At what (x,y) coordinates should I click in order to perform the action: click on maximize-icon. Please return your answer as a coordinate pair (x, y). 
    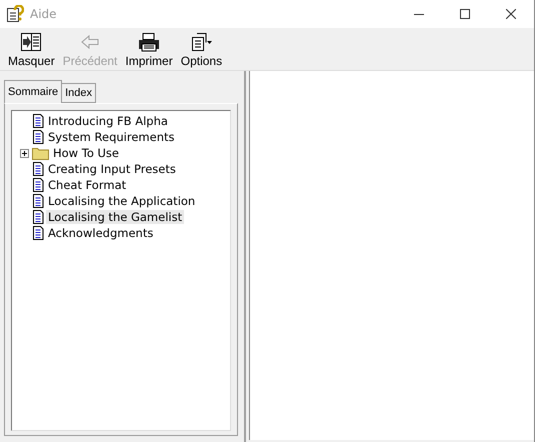
    Looking at the image, I should click on (465, 14).